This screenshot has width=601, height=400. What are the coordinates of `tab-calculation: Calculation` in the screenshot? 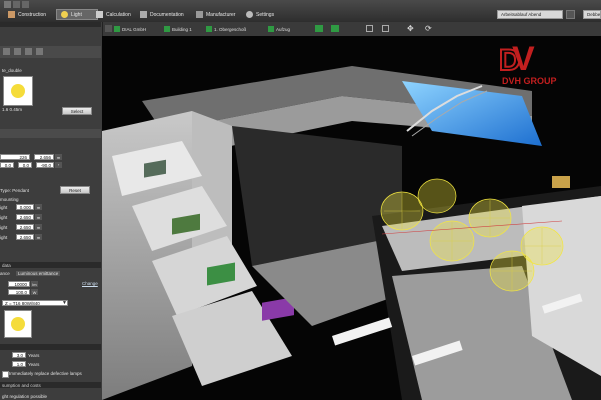 It's located at (115, 14).